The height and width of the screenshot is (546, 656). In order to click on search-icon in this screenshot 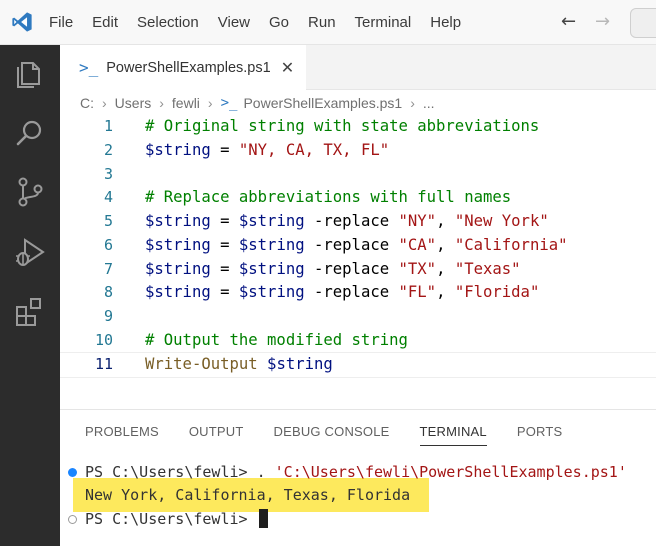, I will do `click(30, 133)`.